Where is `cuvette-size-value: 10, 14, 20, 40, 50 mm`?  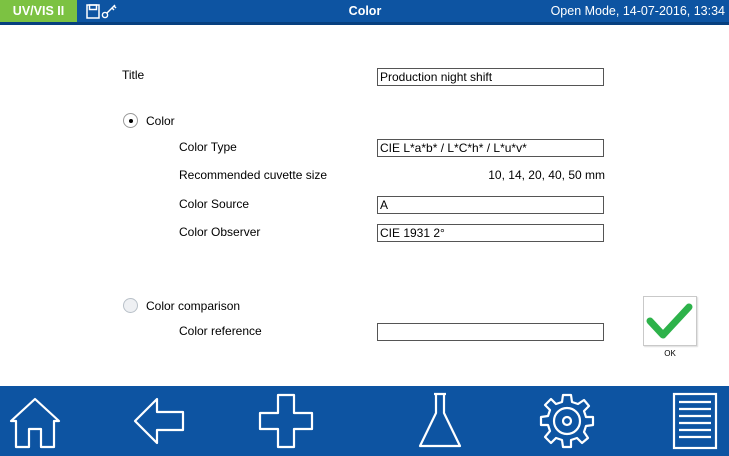 cuvette-size-value: 10, 14, 20, 40, 50 mm is located at coordinates (546, 175).